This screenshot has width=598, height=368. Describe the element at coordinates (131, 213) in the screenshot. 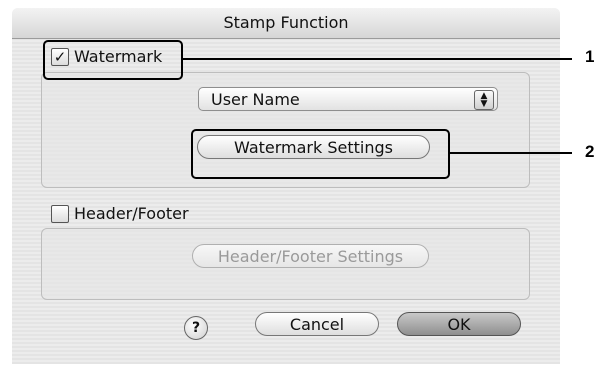

I see `header-footer-label: Header/Footer` at that location.